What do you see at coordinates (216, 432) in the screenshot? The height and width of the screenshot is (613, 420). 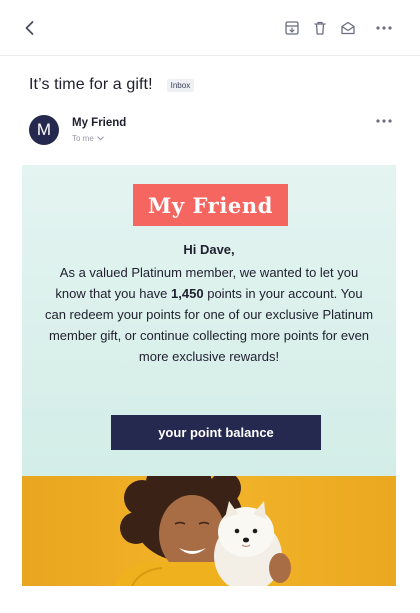 I see `point-balance-button: your point balance` at bounding box center [216, 432].